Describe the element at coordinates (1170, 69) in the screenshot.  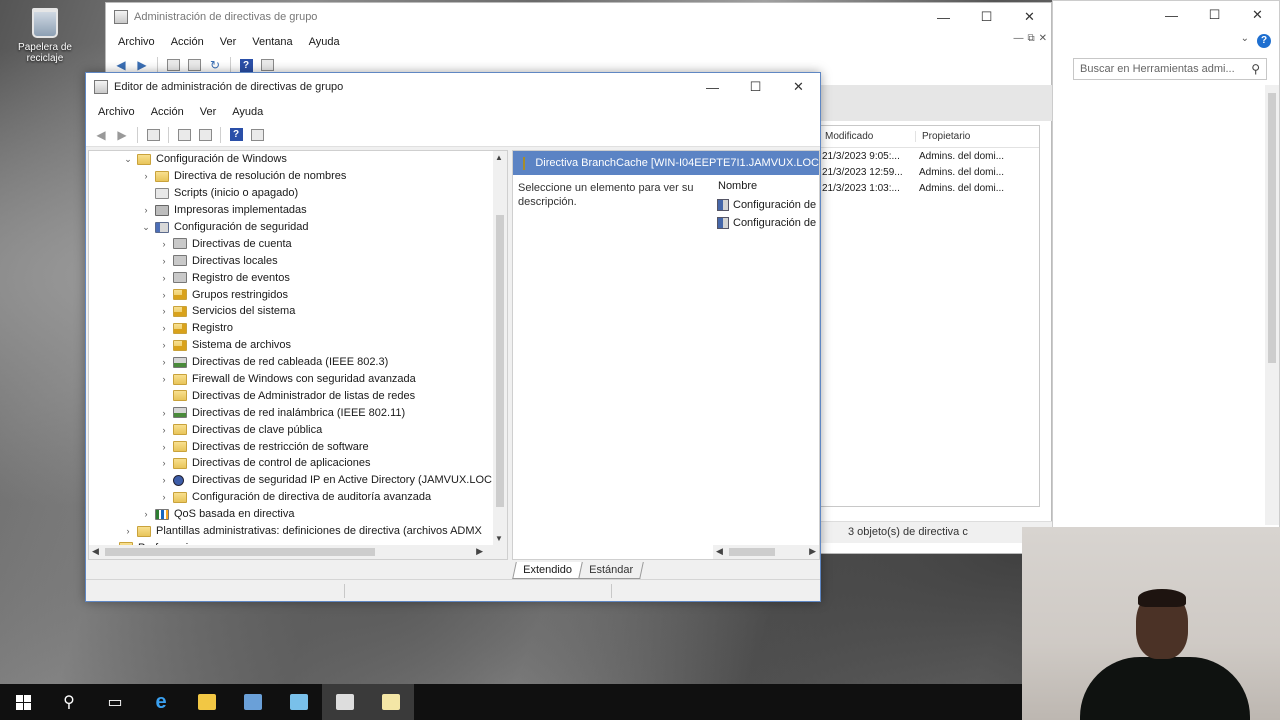
I see `search-input: Buscar en Herramientas admi... ⚲` at that location.